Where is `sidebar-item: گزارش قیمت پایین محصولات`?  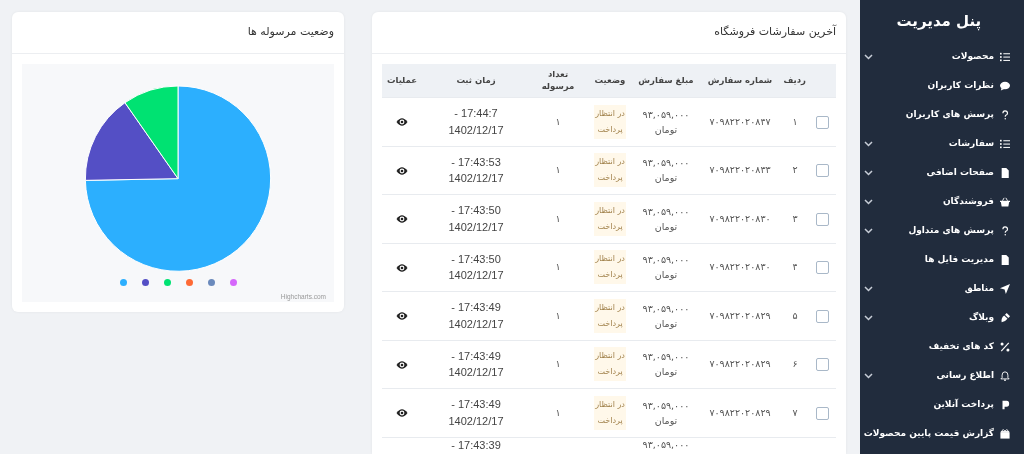
sidebar-item: گزارش قیمت پایین محصولات is located at coordinates (938, 434).